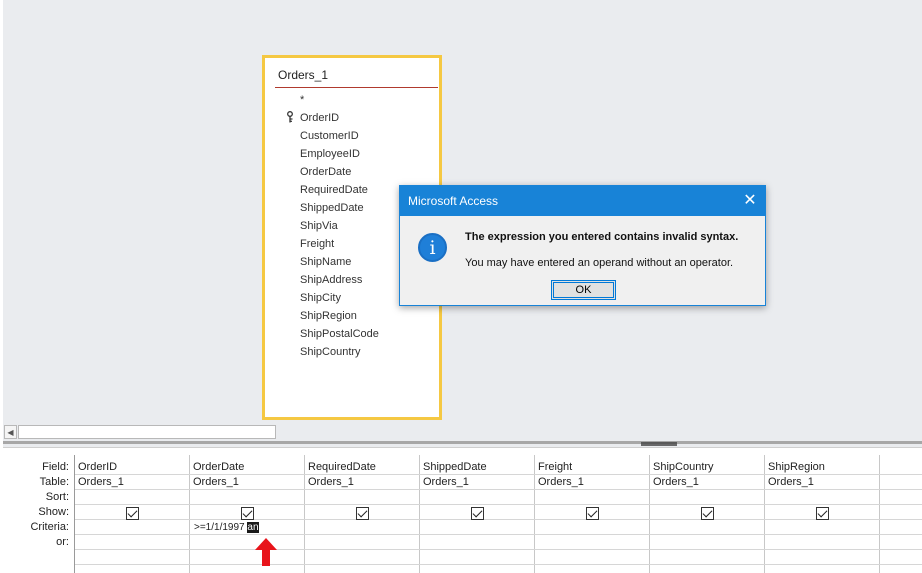 This screenshot has width=922, height=573. I want to click on field-list-divider, so click(356, 87).